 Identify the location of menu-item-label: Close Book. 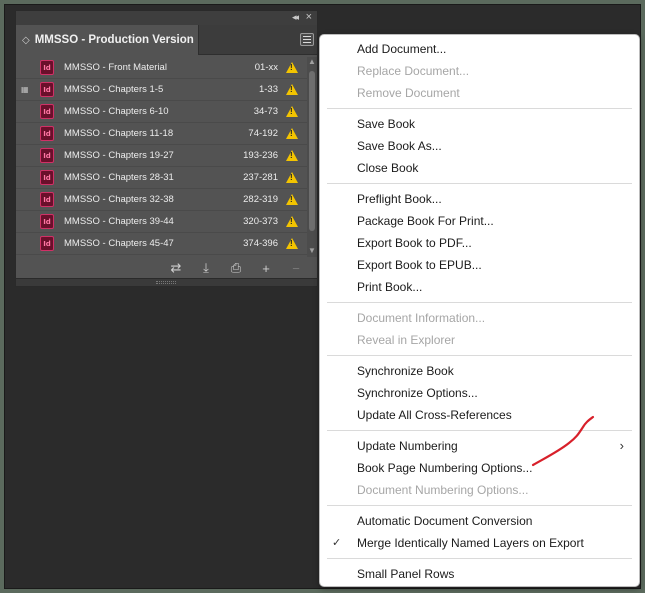
(388, 168).